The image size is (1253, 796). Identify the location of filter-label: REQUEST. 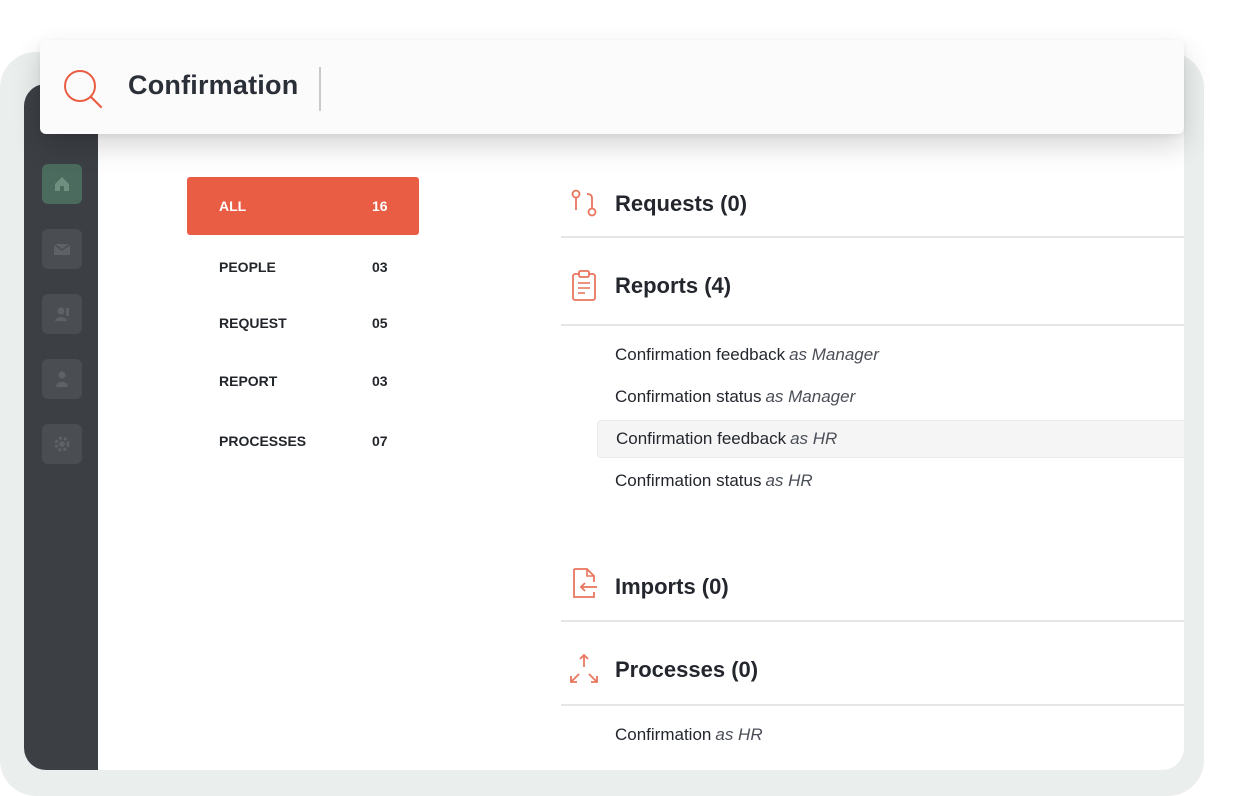
(253, 323).